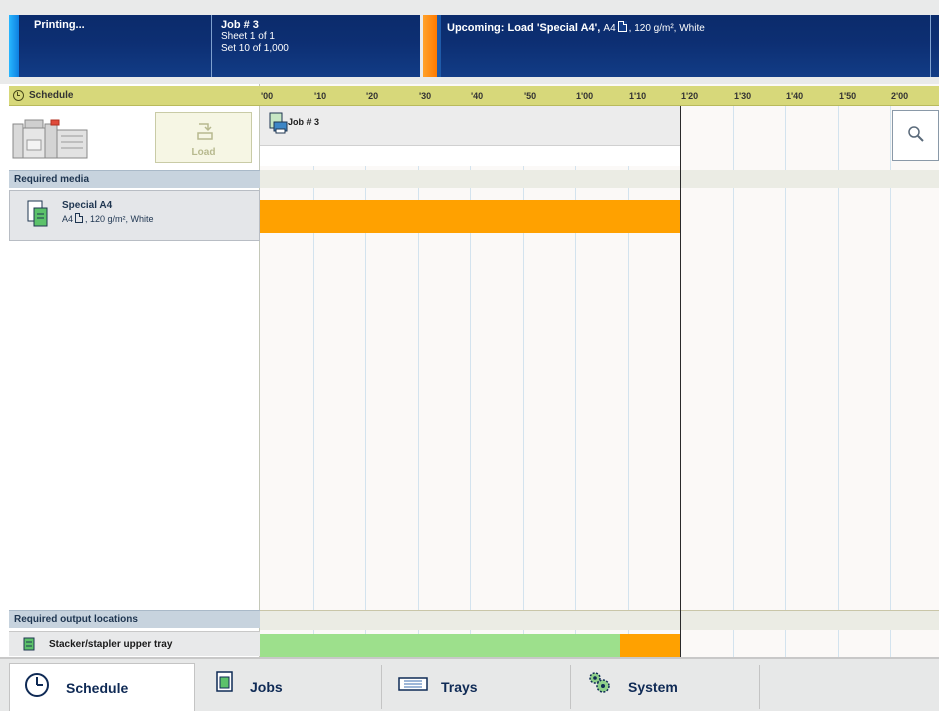 The image size is (939, 711). What do you see at coordinates (439, 46) in the screenshot?
I see `upcoming-accent-stripe` at bounding box center [439, 46].